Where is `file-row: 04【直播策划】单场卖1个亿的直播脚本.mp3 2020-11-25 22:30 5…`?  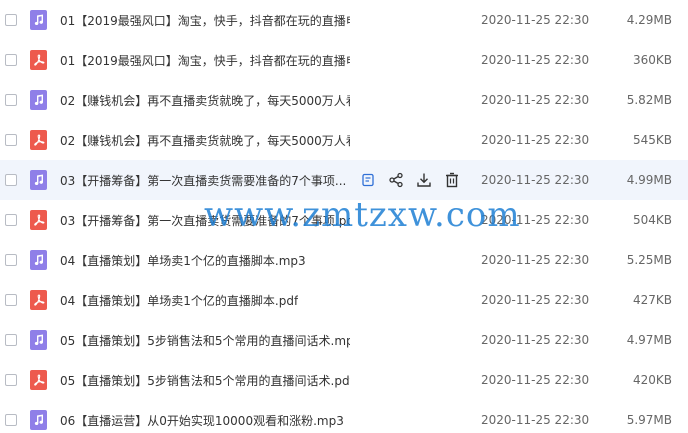 file-row: 04【直播策划】单场卖1个亿的直播脚本.mp3 2020-11-25 22:30 5… is located at coordinates (344, 260).